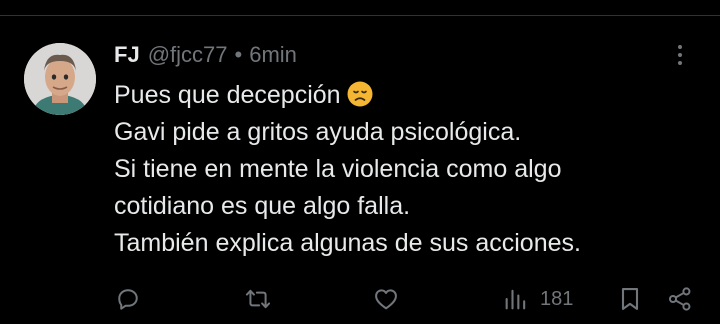 The width and height of the screenshot is (720, 324). I want to click on top-divider, so click(360, 8).